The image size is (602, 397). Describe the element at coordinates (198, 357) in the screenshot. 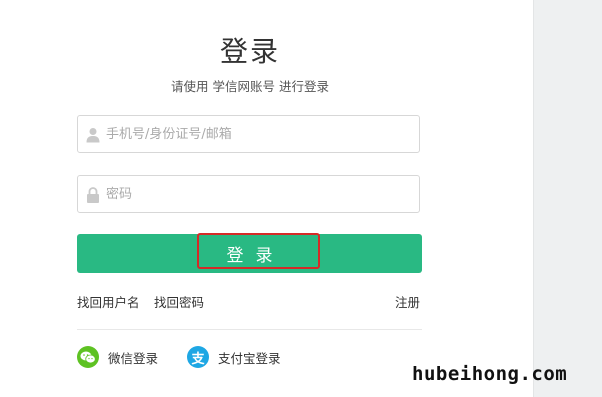

I see `alipay-icon: 支` at that location.